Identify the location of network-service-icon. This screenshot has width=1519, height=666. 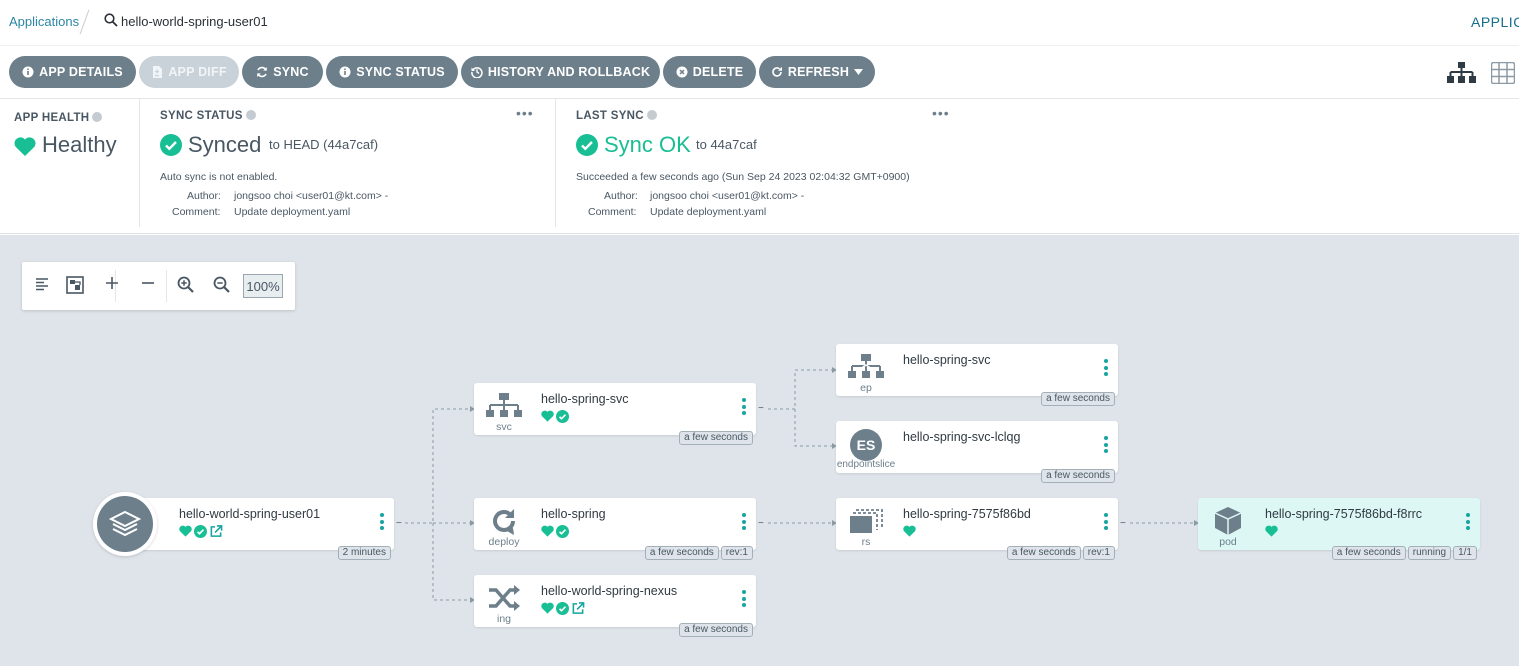
(504, 405).